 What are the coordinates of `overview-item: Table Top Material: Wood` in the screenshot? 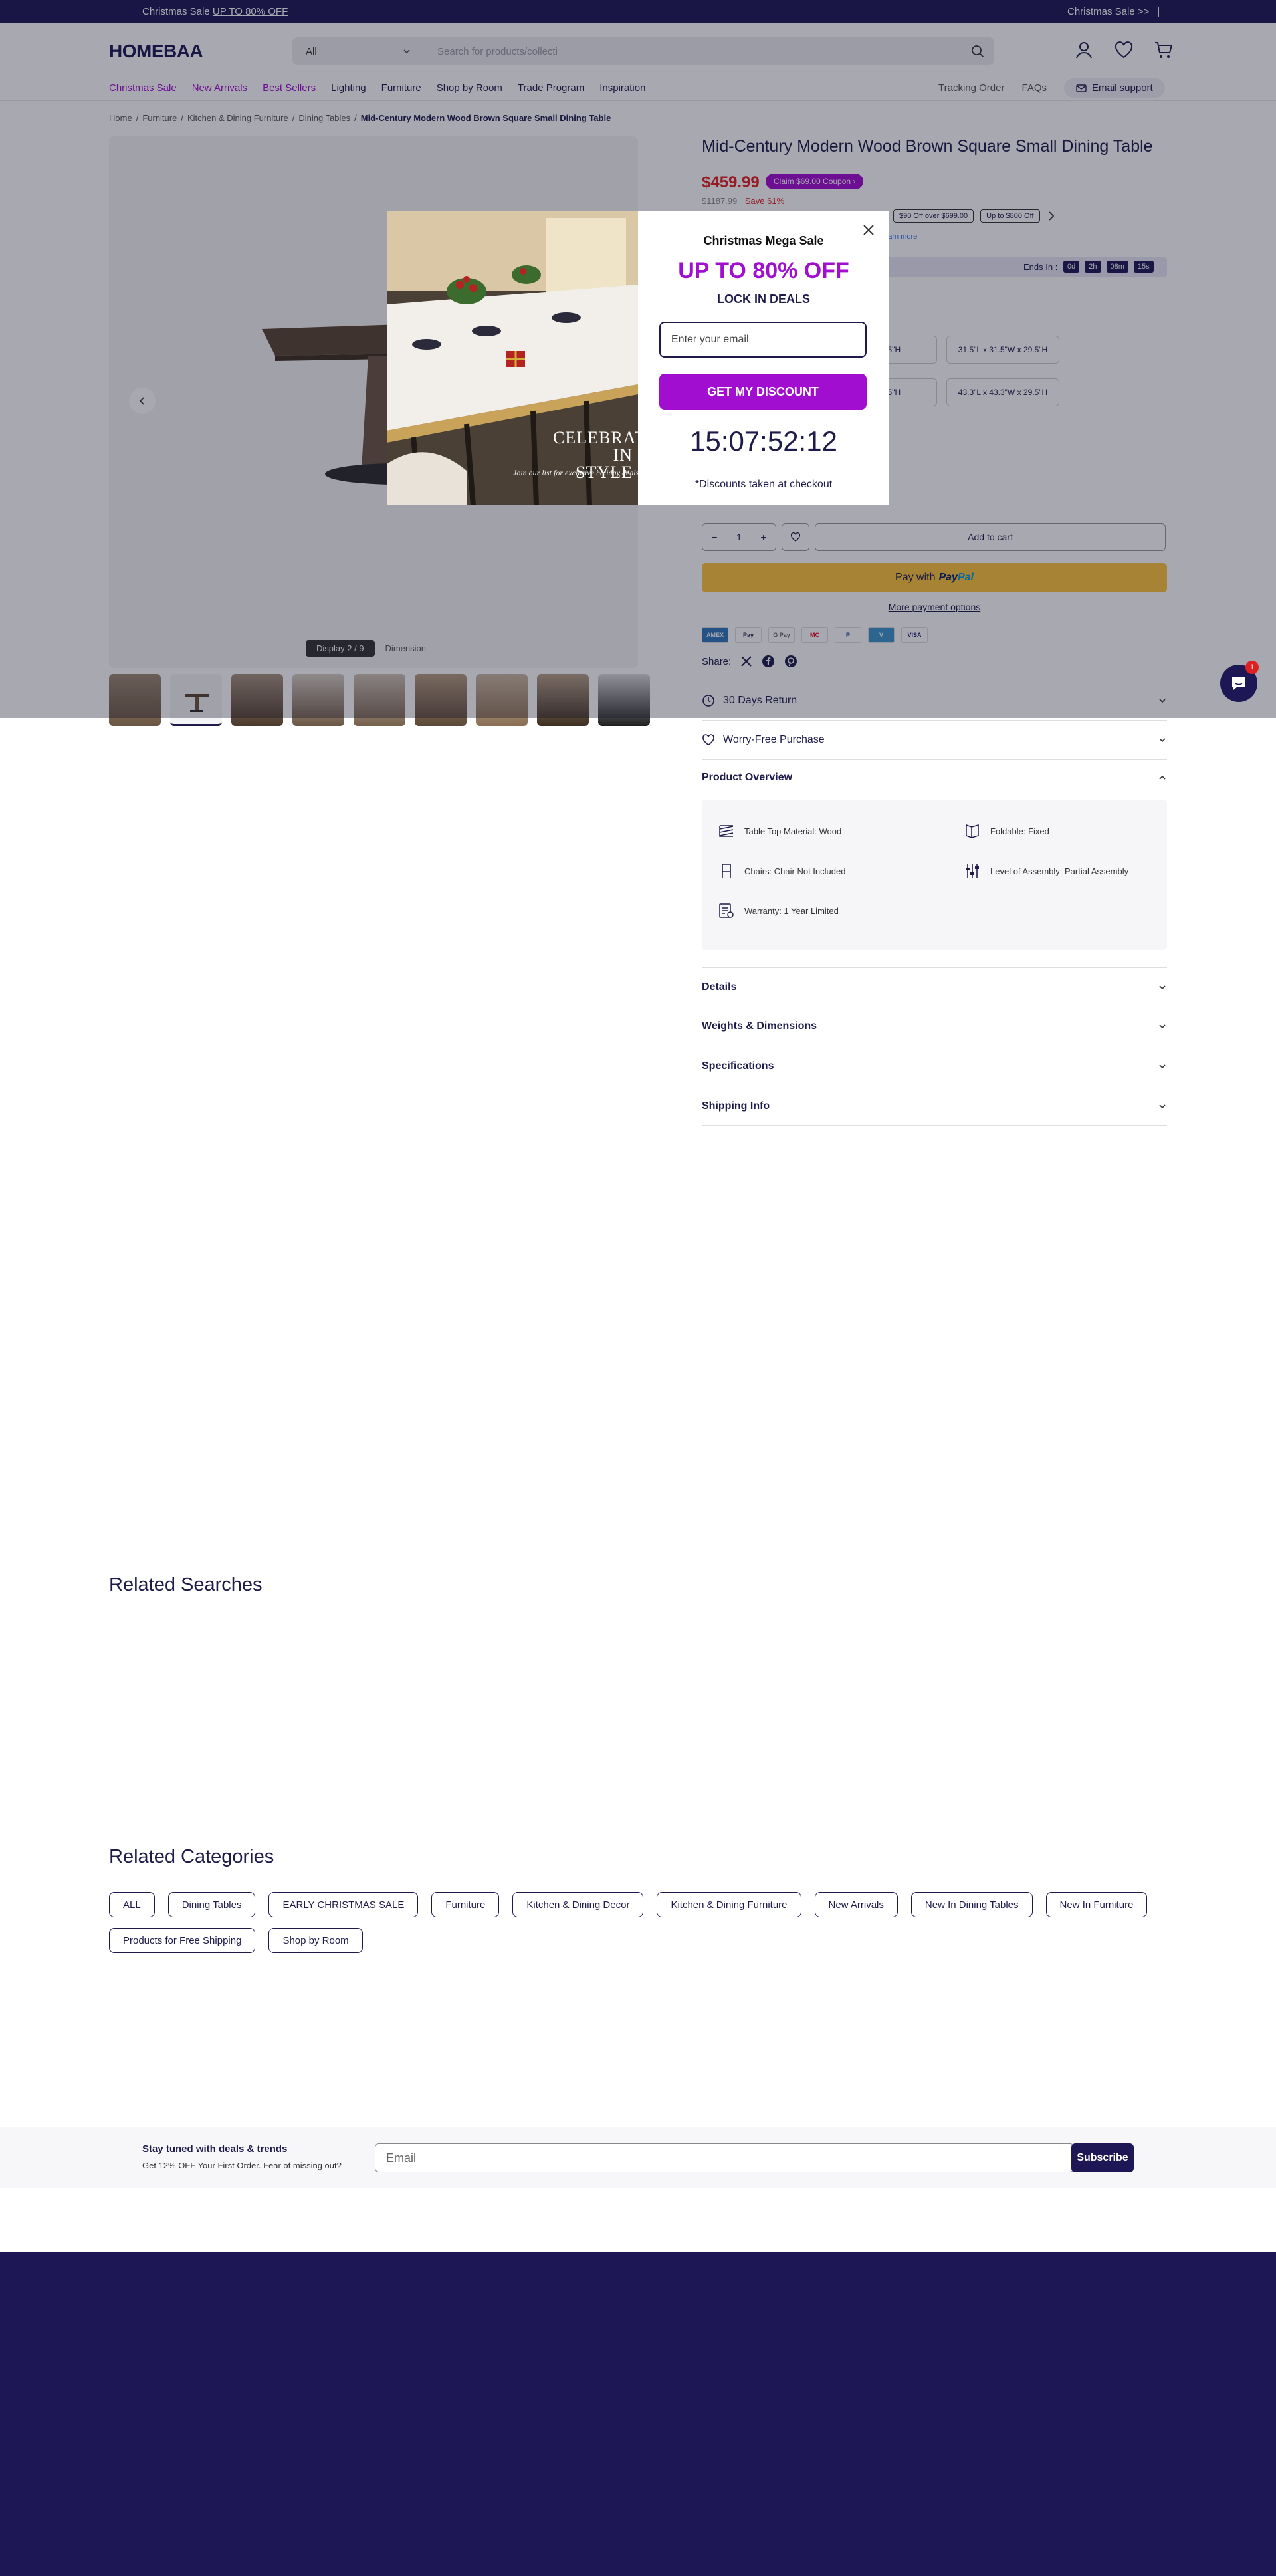 It's located at (779, 831).